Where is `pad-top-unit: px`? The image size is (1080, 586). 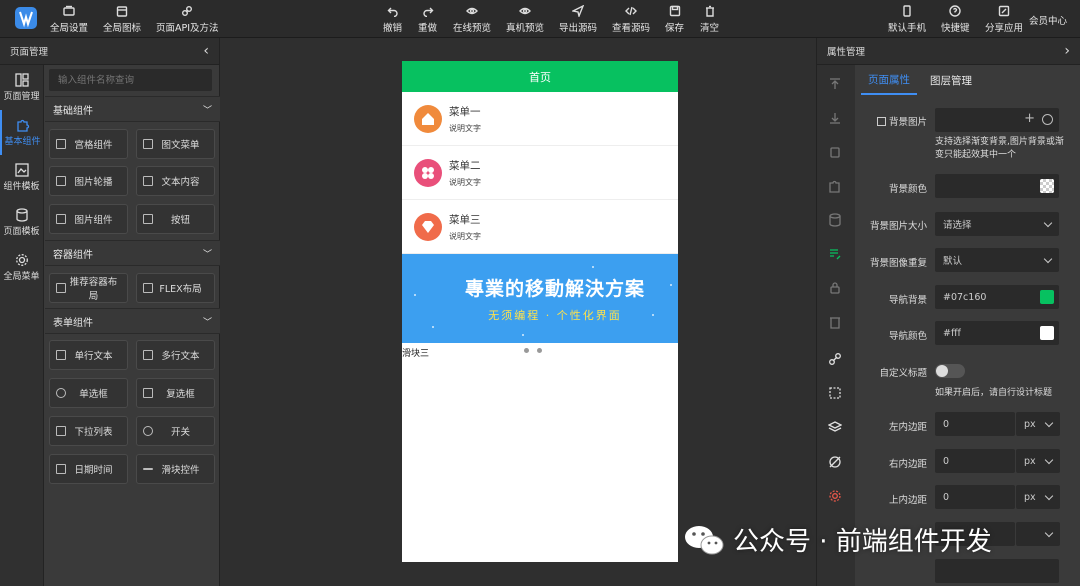
pad-top-unit: px is located at coordinates (1038, 497).